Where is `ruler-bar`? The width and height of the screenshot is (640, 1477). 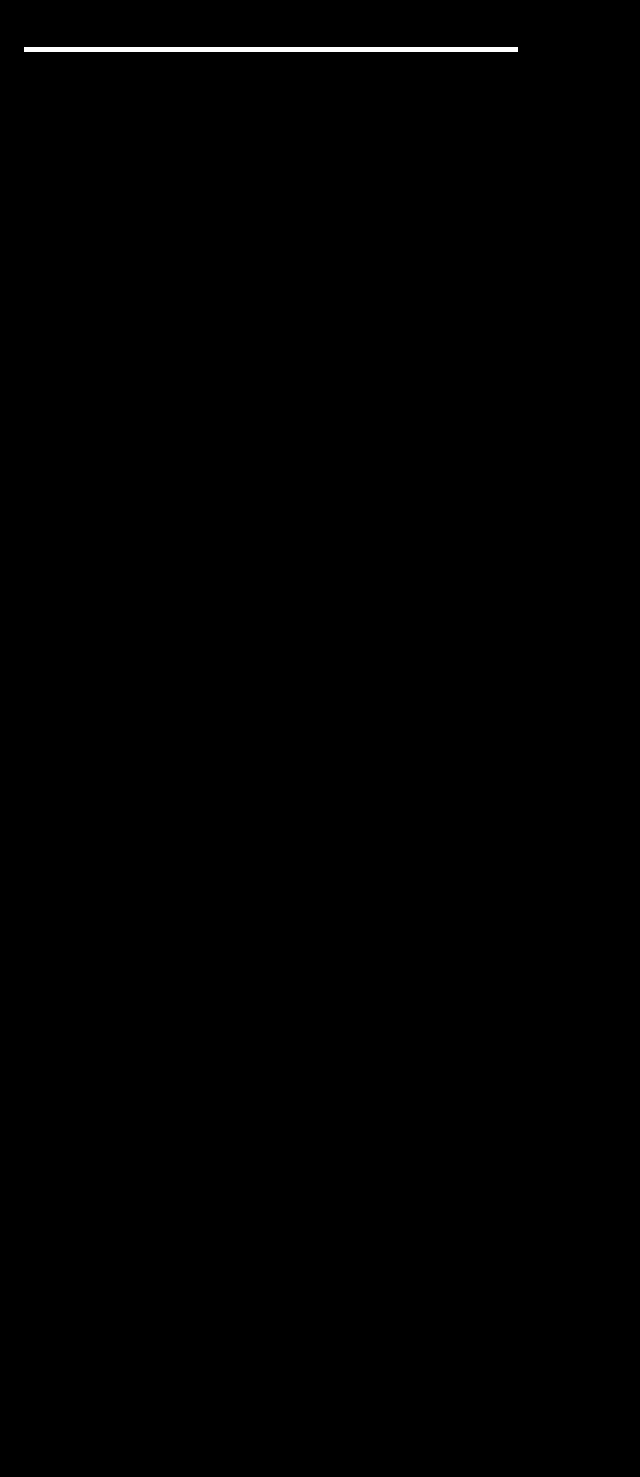
ruler-bar is located at coordinates (271, 49).